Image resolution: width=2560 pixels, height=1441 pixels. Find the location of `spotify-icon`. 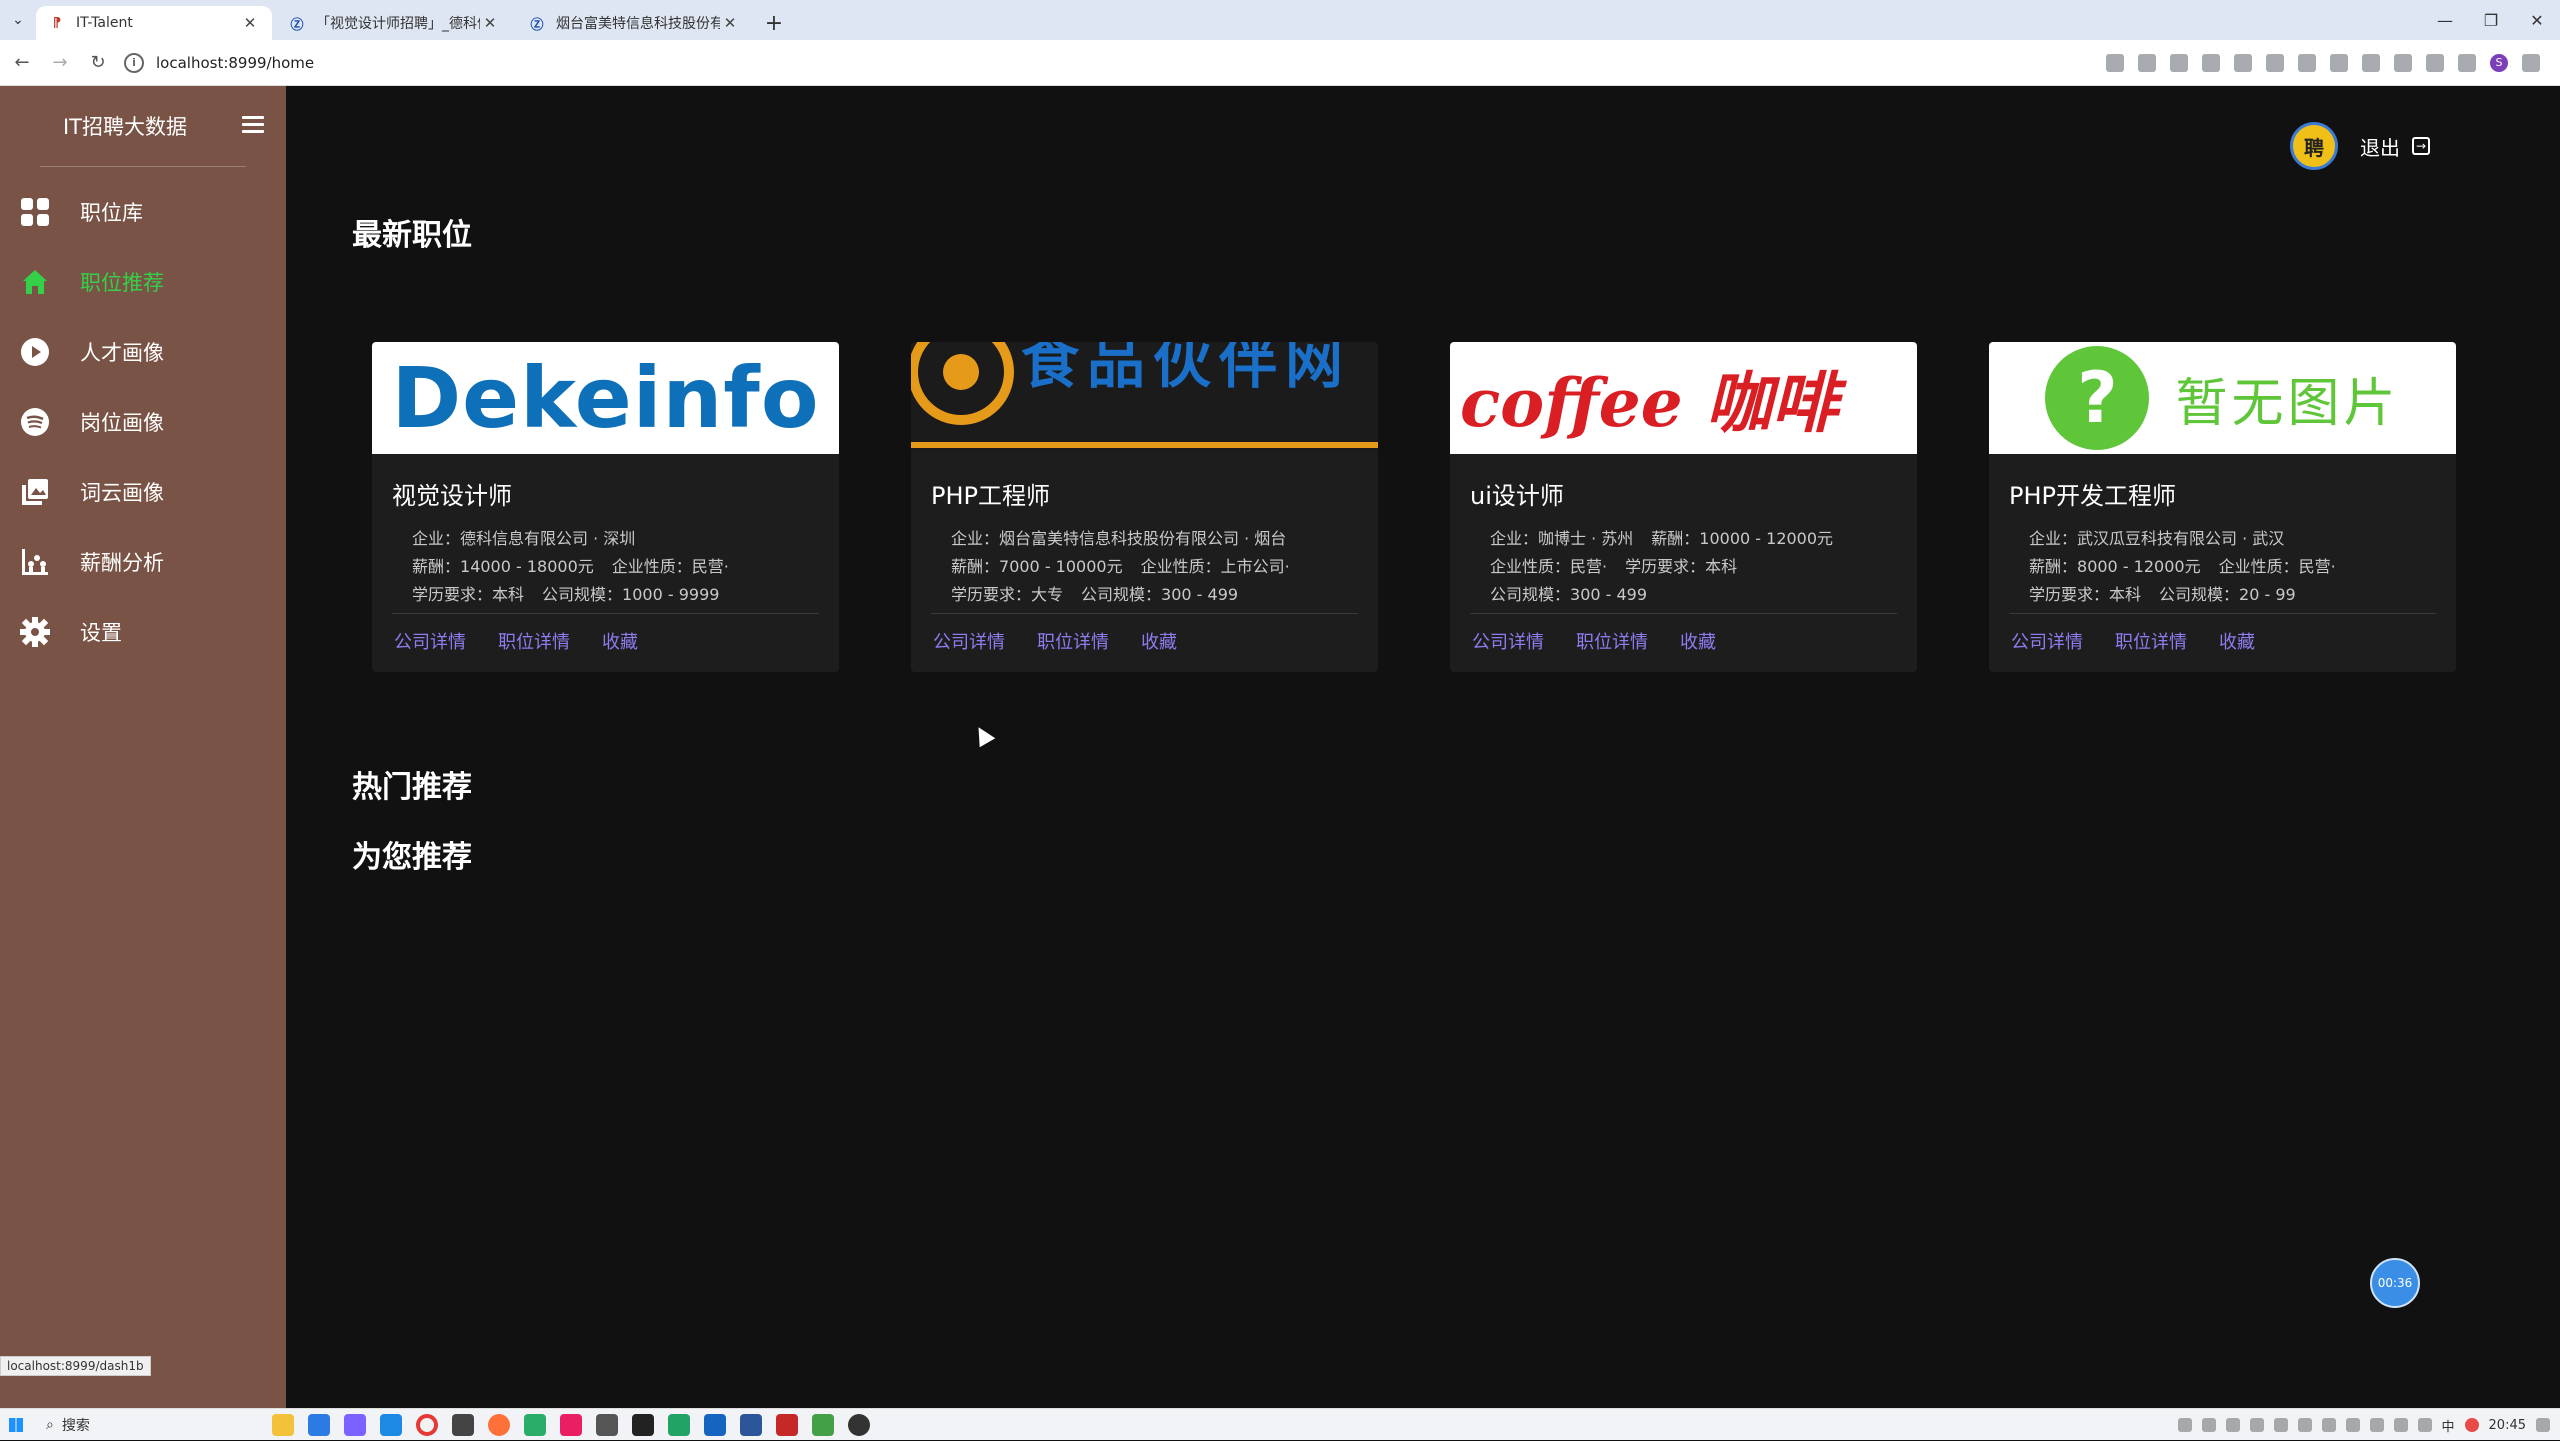

spotify-icon is located at coordinates (35, 422).